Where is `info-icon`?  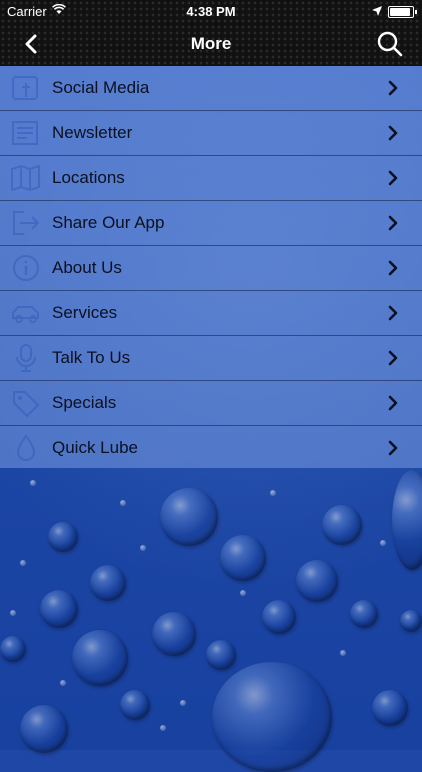
info-icon is located at coordinates (26, 268).